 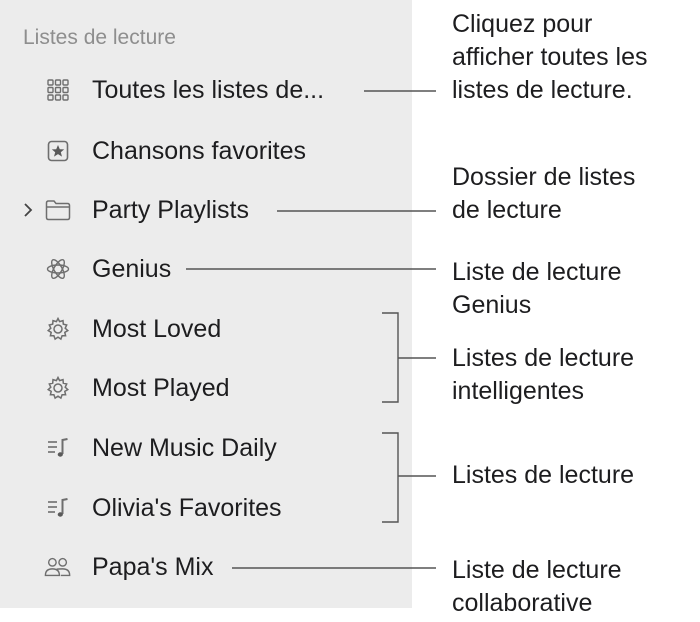 I want to click on sidebar-item-label: New Music Daily, so click(x=184, y=447).